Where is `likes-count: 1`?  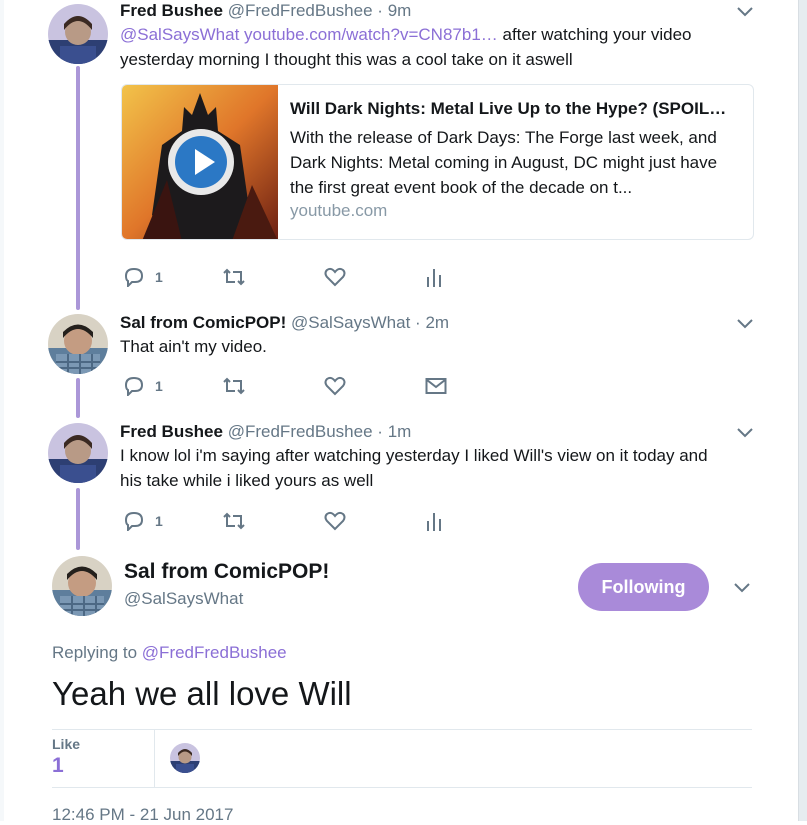
likes-count: 1 is located at coordinates (58, 766).